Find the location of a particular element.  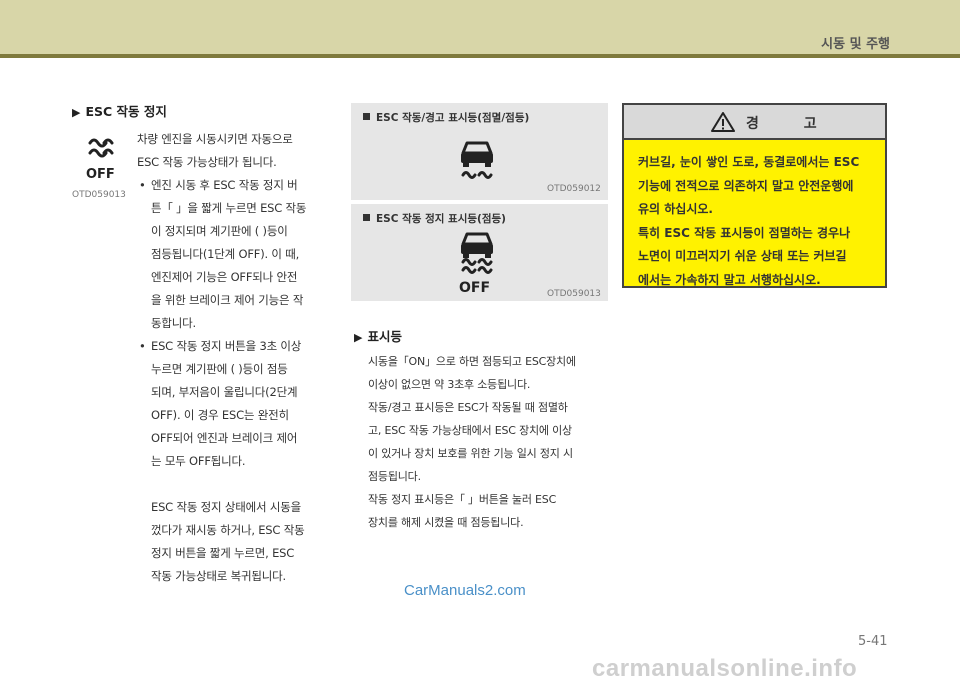

esc-off-heading: ▶ ESC 작동 정지 is located at coordinates (119, 111).